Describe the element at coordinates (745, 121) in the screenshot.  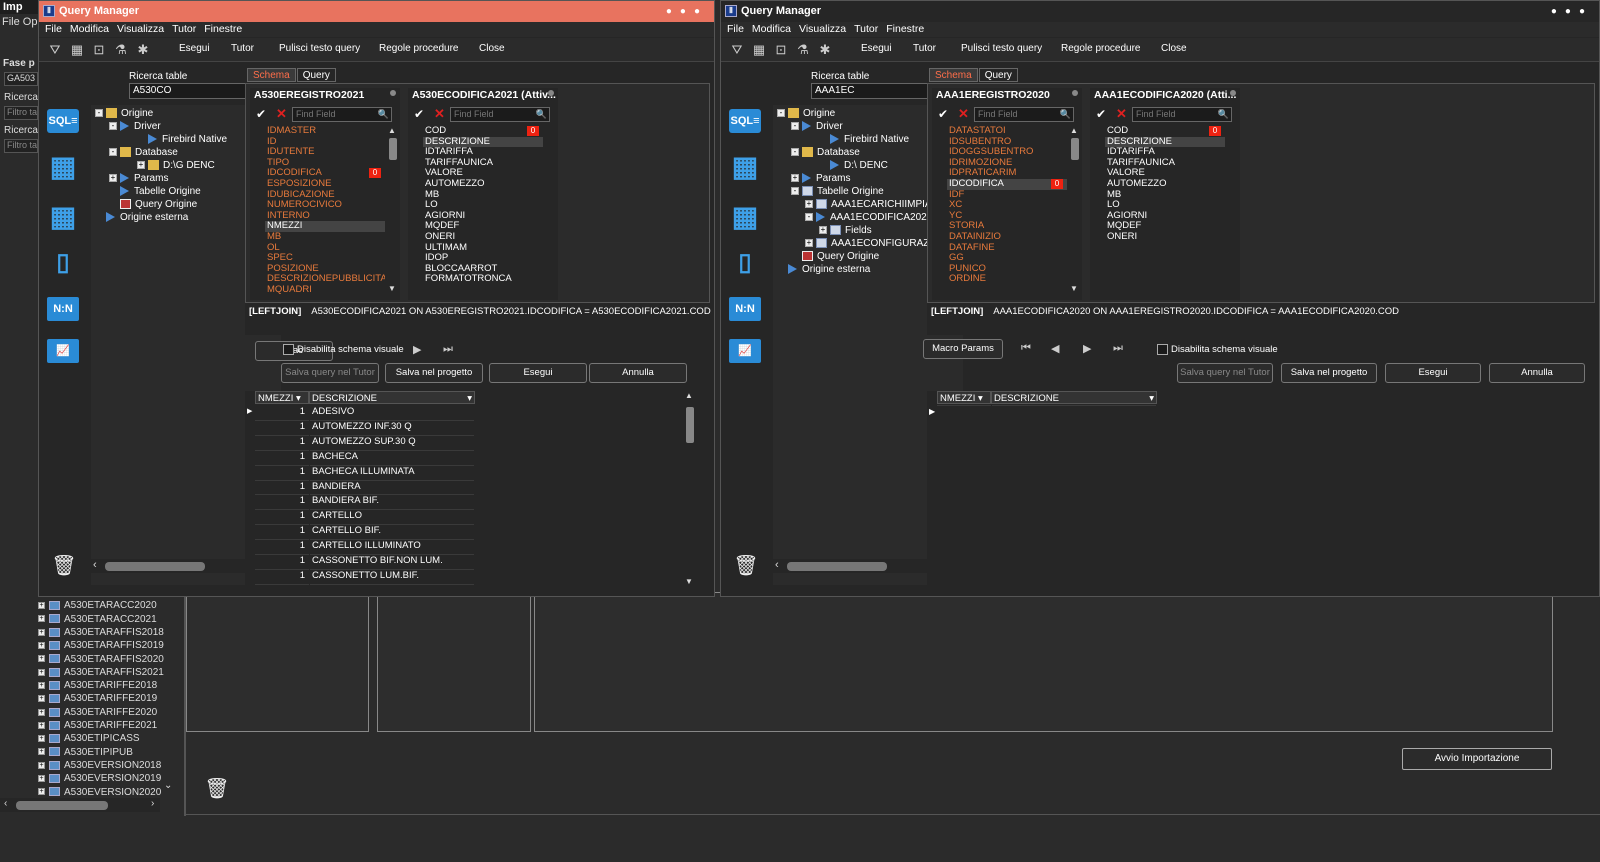
I see `sql-icon: SQL≡` at that location.